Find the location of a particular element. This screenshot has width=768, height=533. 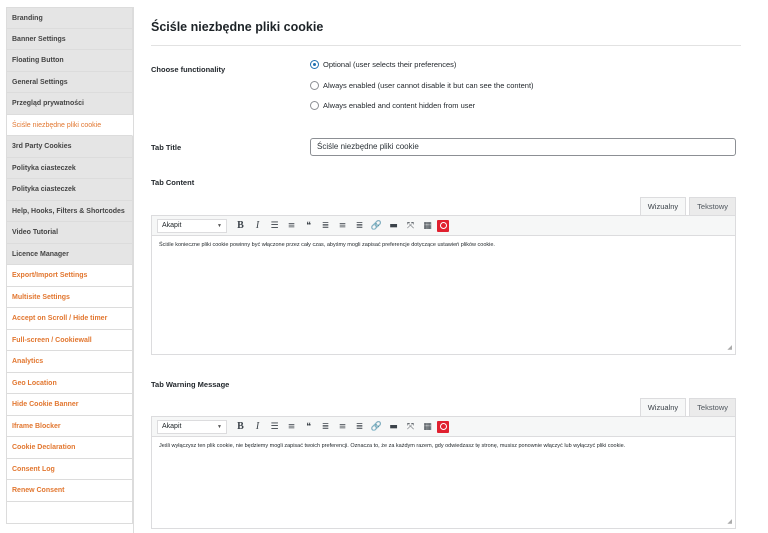

radio-button-always-hidden is located at coordinates (314, 105).